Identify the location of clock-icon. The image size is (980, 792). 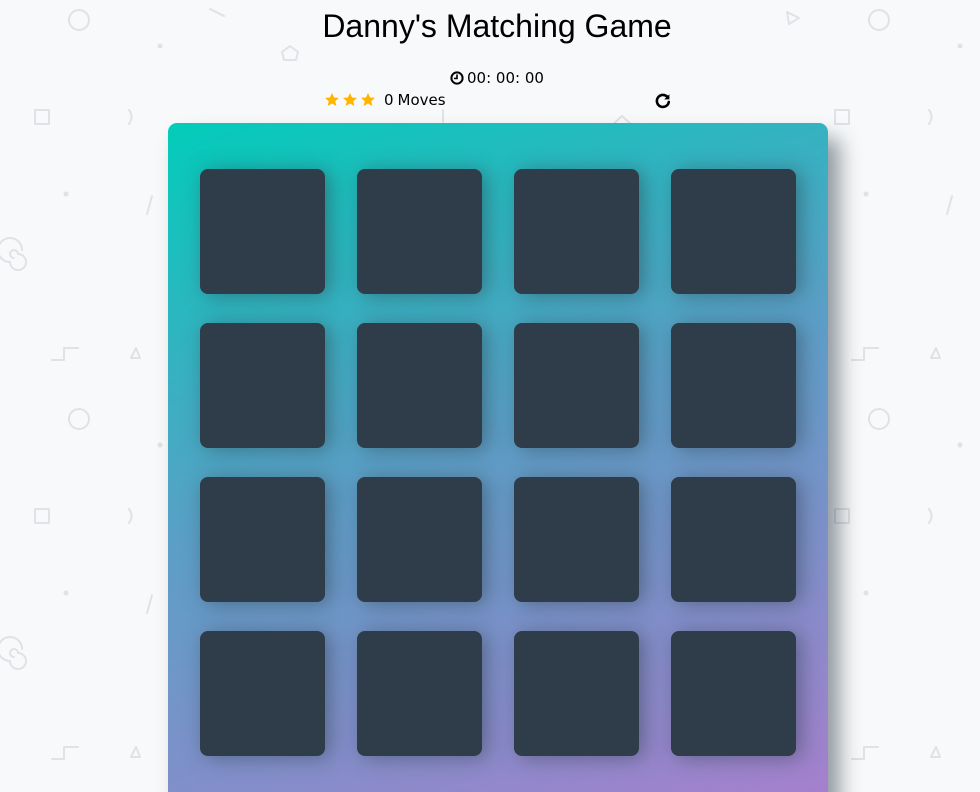
(457, 78).